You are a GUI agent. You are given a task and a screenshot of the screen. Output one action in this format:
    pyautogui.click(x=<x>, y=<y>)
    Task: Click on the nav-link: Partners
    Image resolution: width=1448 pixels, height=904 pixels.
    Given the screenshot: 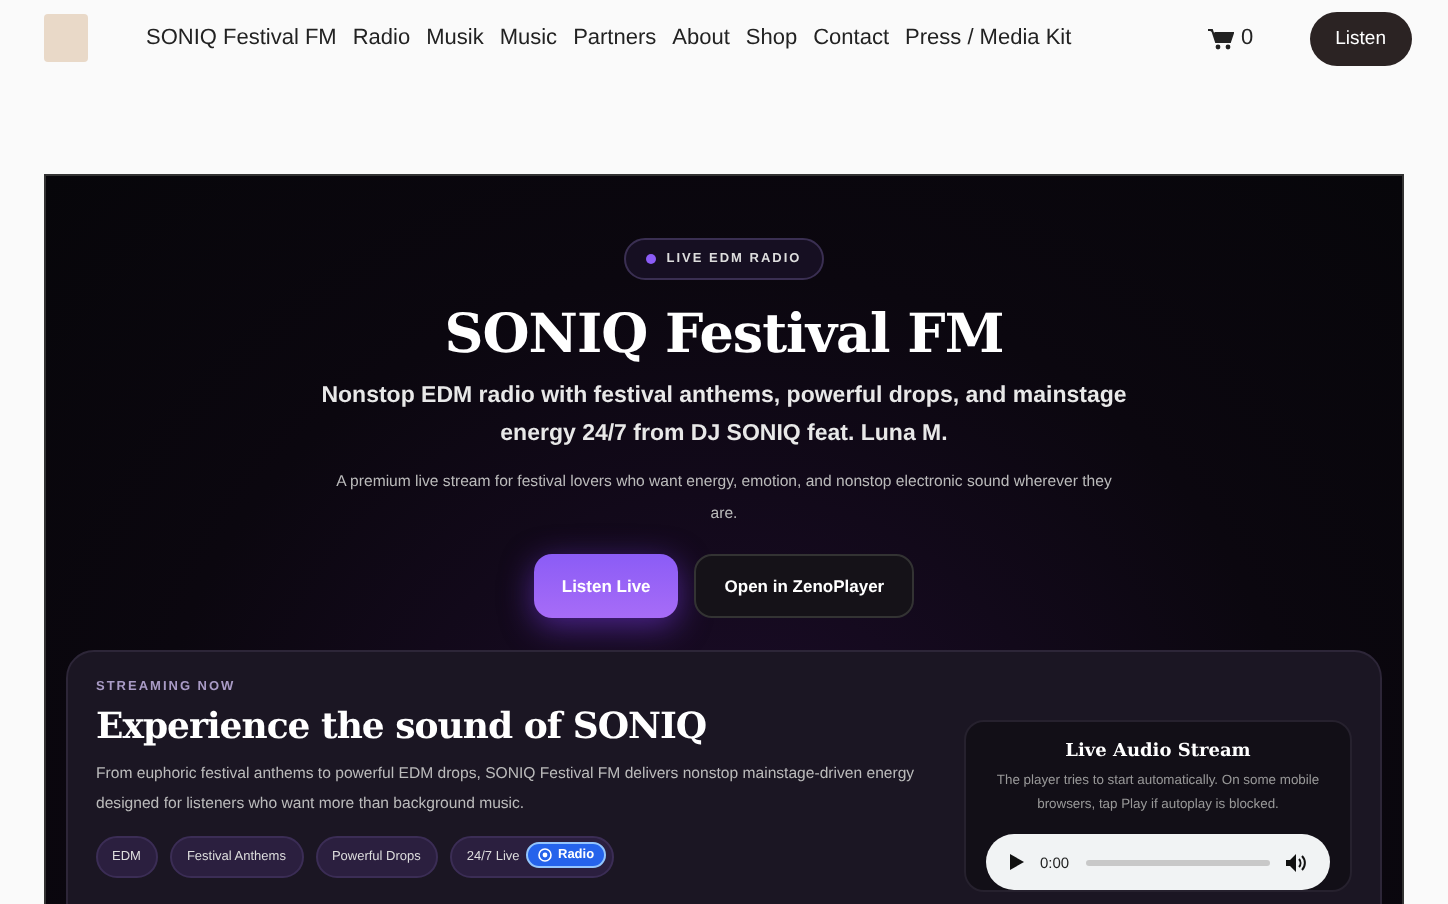 What is the action you would take?
    pyautogui.click(x=615, y=38)
    